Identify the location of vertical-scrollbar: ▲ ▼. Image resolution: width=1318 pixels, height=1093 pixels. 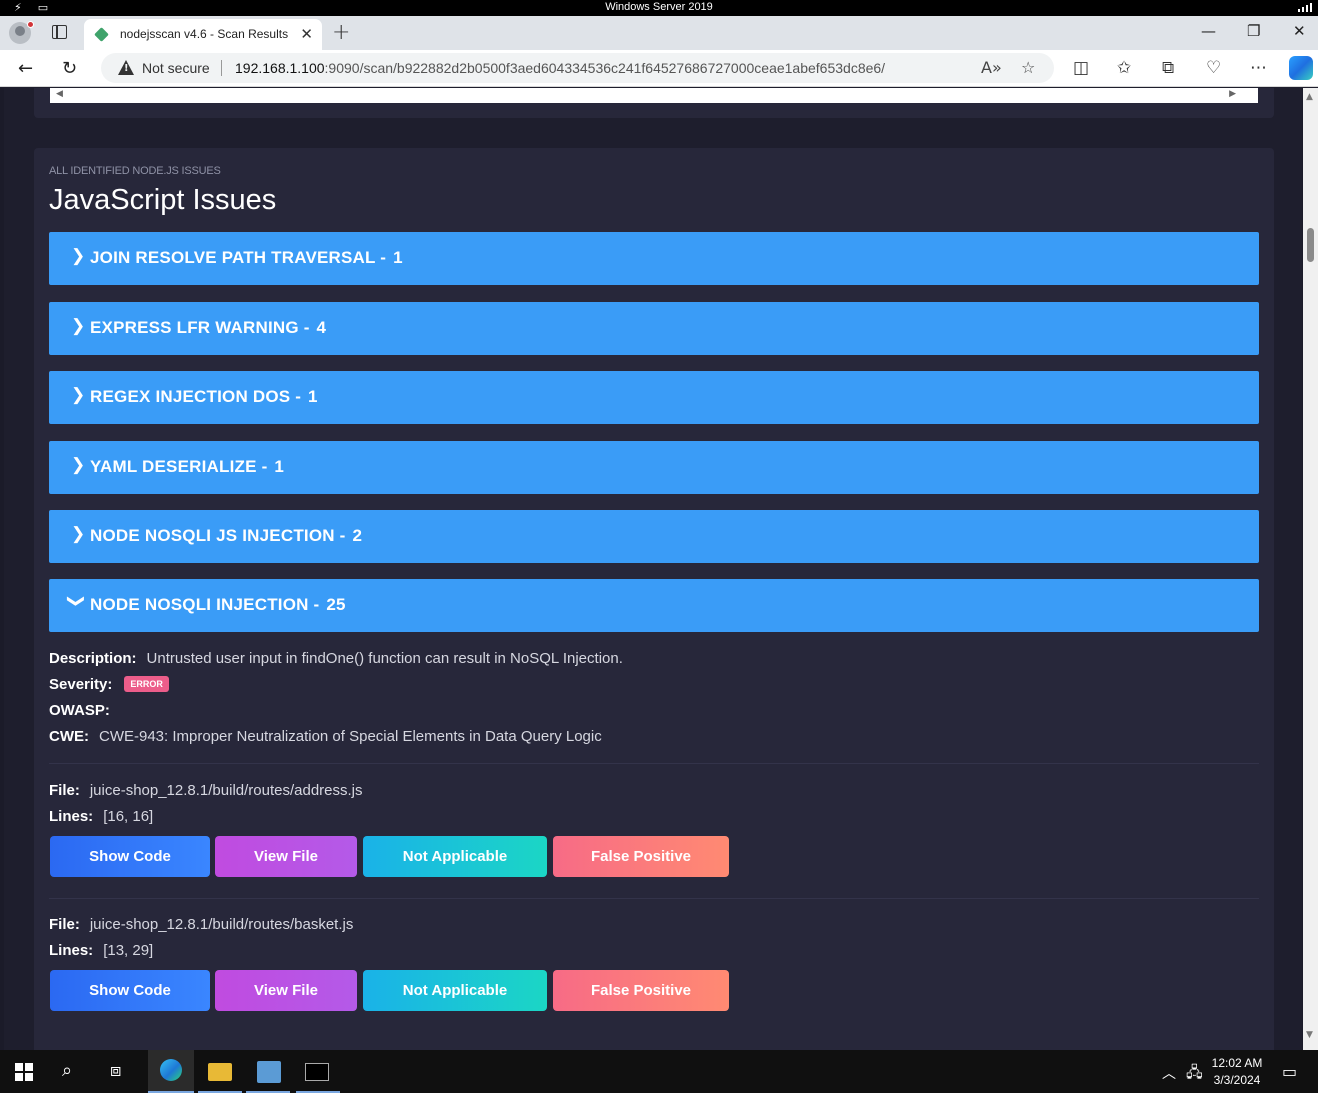
(1310, 569).